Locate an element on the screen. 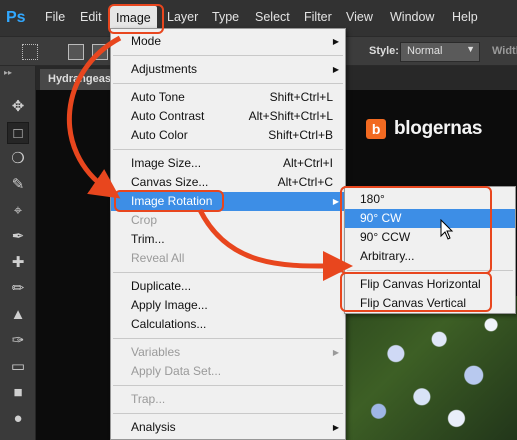 The width and height of the screenshot is (517, 440). toolbox: ▸▸ ✥ □ ❍ ✎ ⌖ ✒ ✚ ✏ ▲ ✑ ▭ ■ ● is located at coordinates (18, 253).